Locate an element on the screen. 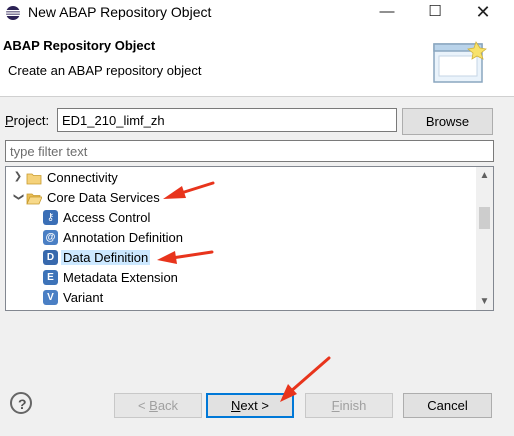 This screenshot has width=514, height=436. tree-item-metadata-extension: E Metadata Extension is located at coordinates (241, 278).